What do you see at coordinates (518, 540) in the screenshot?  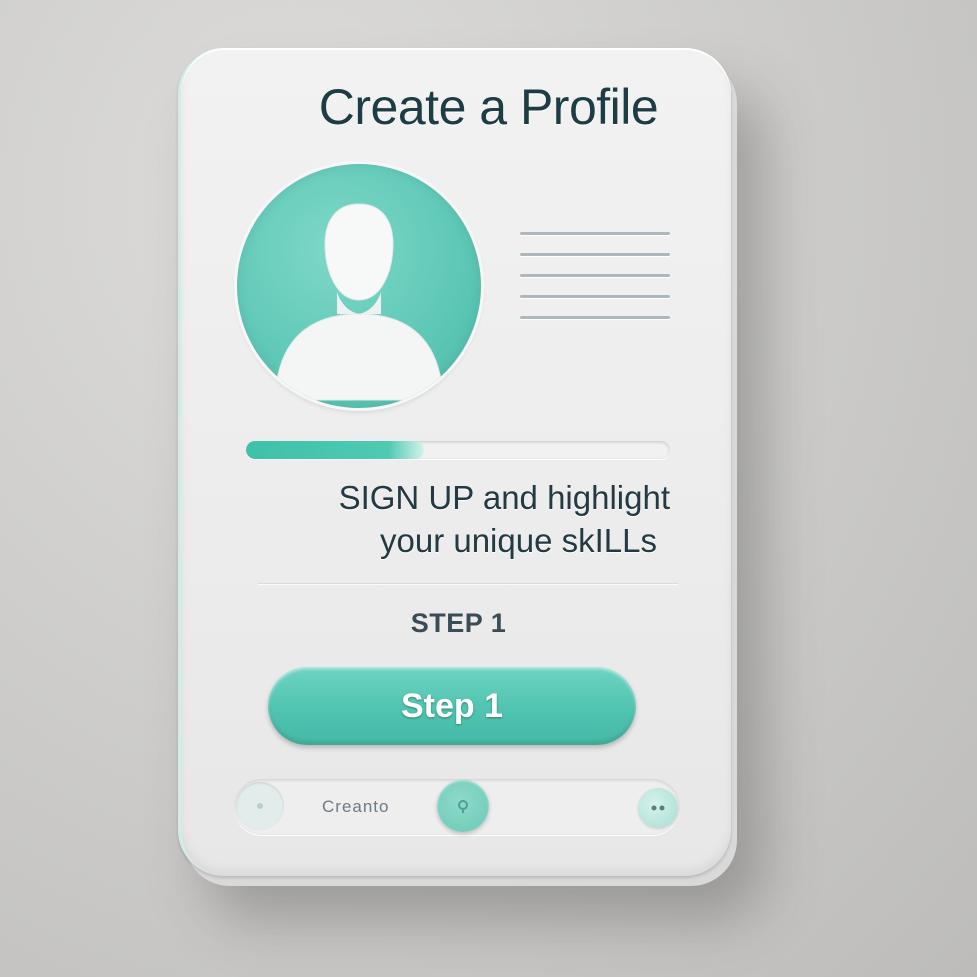 I see `subtitle-line-2: your unique skILLs` at bounding box center [518, 540].